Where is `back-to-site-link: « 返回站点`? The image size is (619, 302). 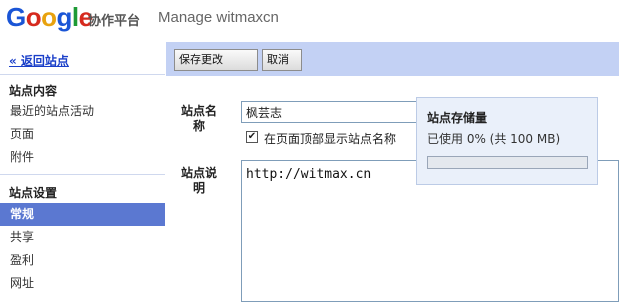
back-to-site-link: « 返回站点 is located at coordinates (39, 60).